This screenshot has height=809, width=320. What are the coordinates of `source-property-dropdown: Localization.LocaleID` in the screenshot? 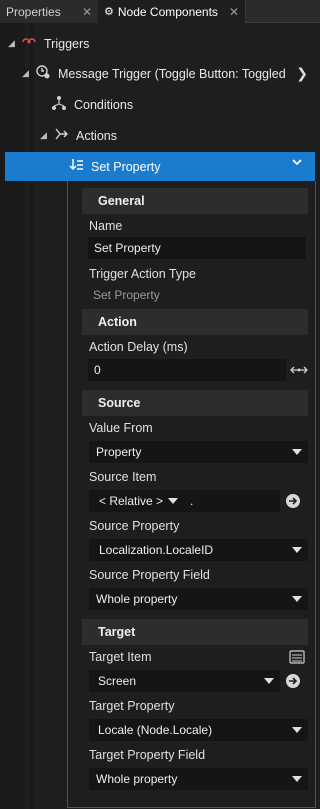 It's located at (198, 550).